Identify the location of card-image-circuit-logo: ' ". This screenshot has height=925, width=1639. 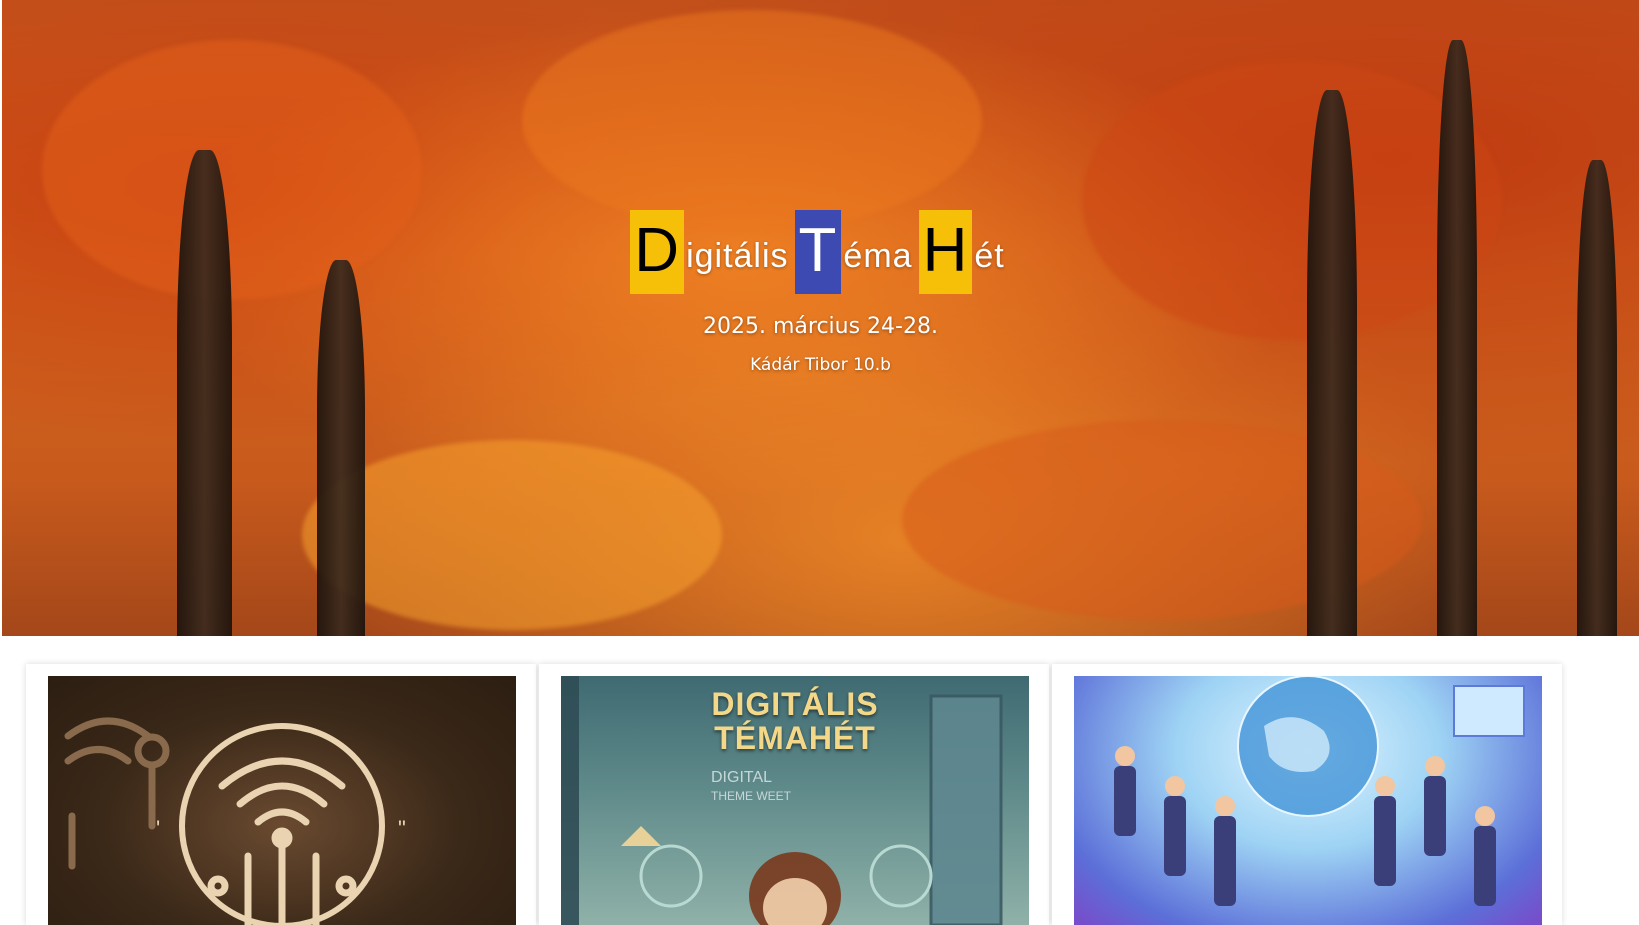
(282, 800).